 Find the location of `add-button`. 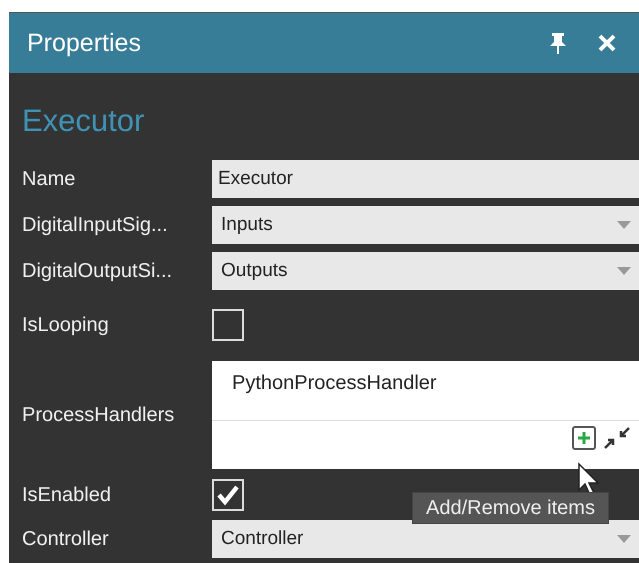

add-button is located at coordinates (584, 438).